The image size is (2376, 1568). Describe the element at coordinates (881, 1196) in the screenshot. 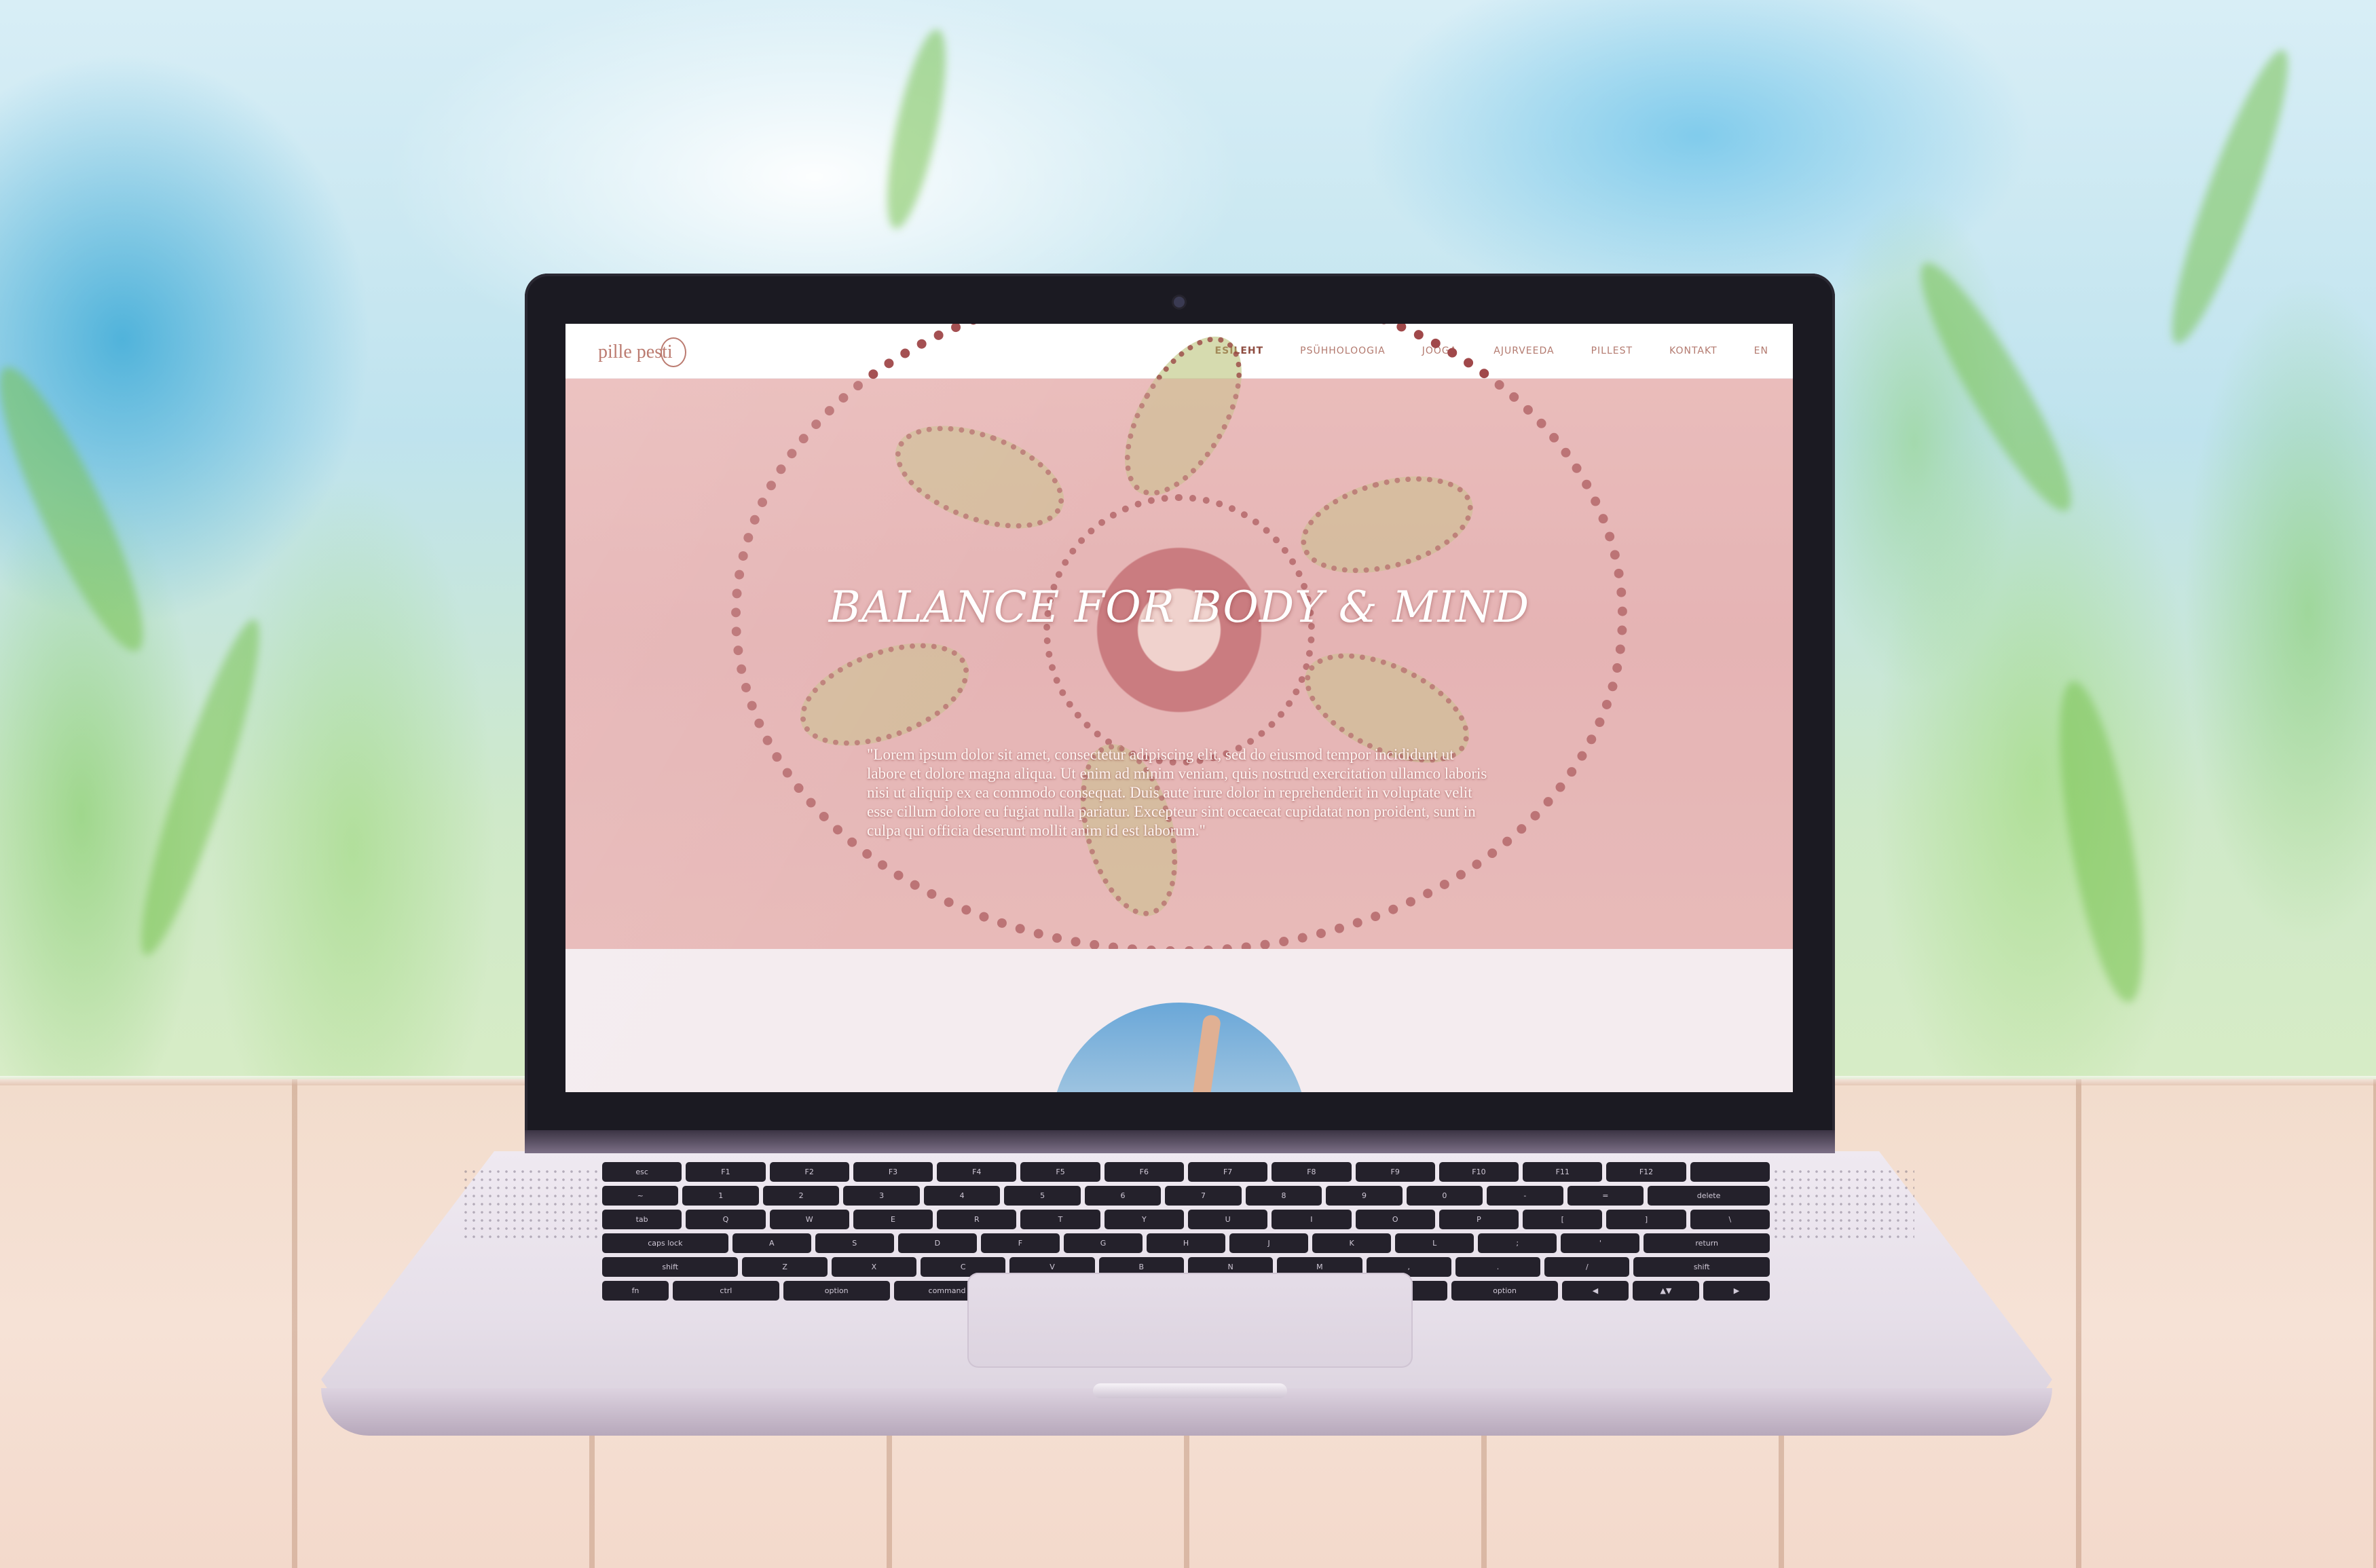

I see `keyboard-key: 3` at that location.